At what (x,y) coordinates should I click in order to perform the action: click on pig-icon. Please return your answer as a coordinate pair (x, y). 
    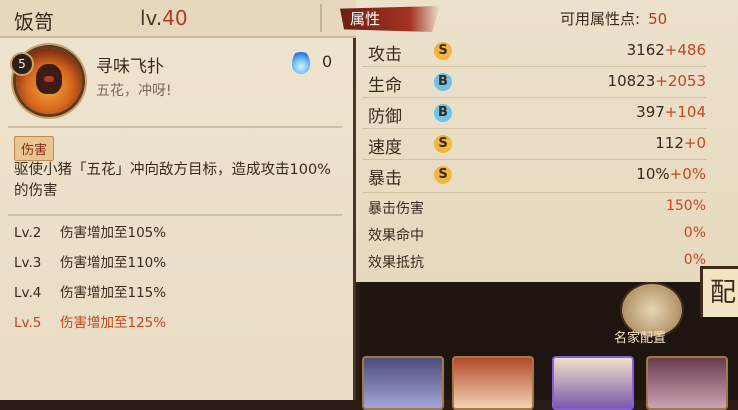
    Looking at the image, I should click on (49, 79).